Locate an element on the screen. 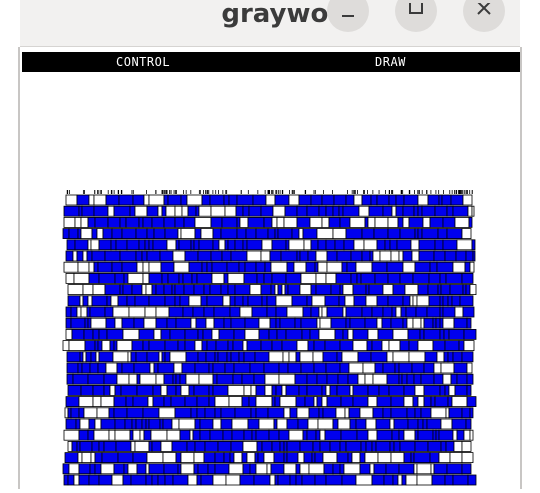 This screenshot has width=540, height=493. menu-draw: DRAW is located at coordinates (390, 62).